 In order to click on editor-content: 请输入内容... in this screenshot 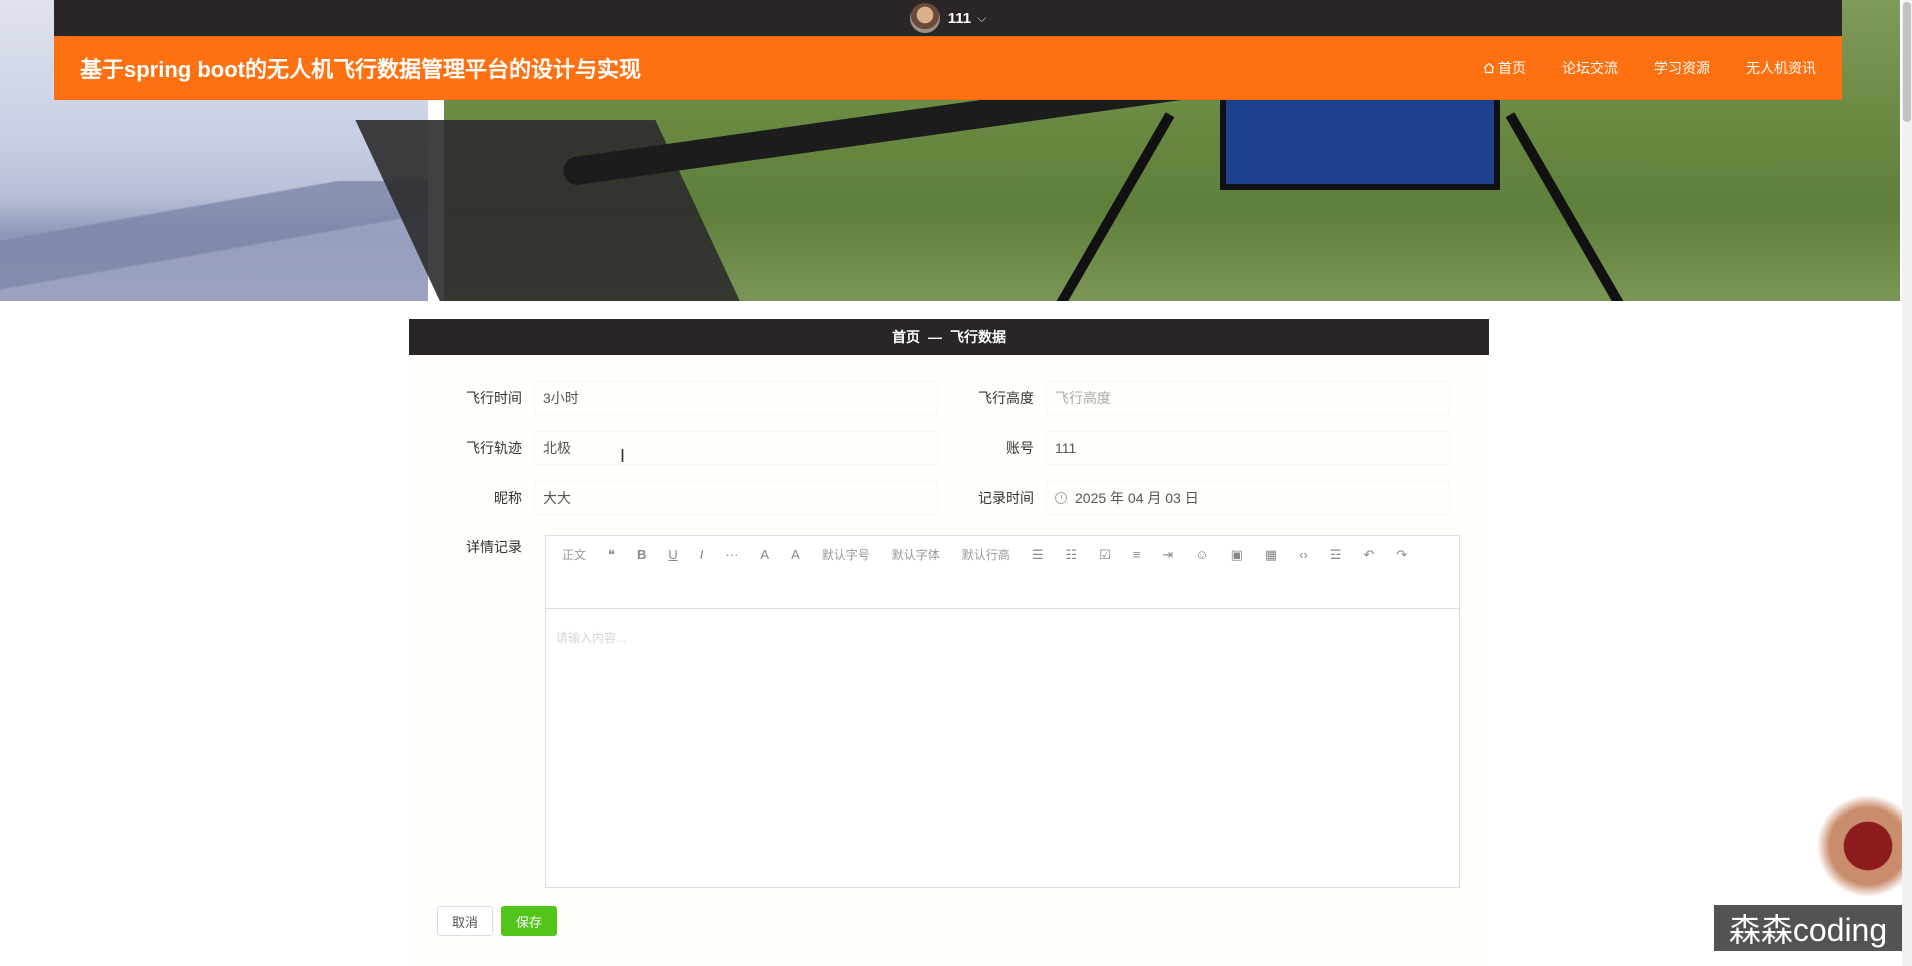, I will do `click(1002, 637)`.